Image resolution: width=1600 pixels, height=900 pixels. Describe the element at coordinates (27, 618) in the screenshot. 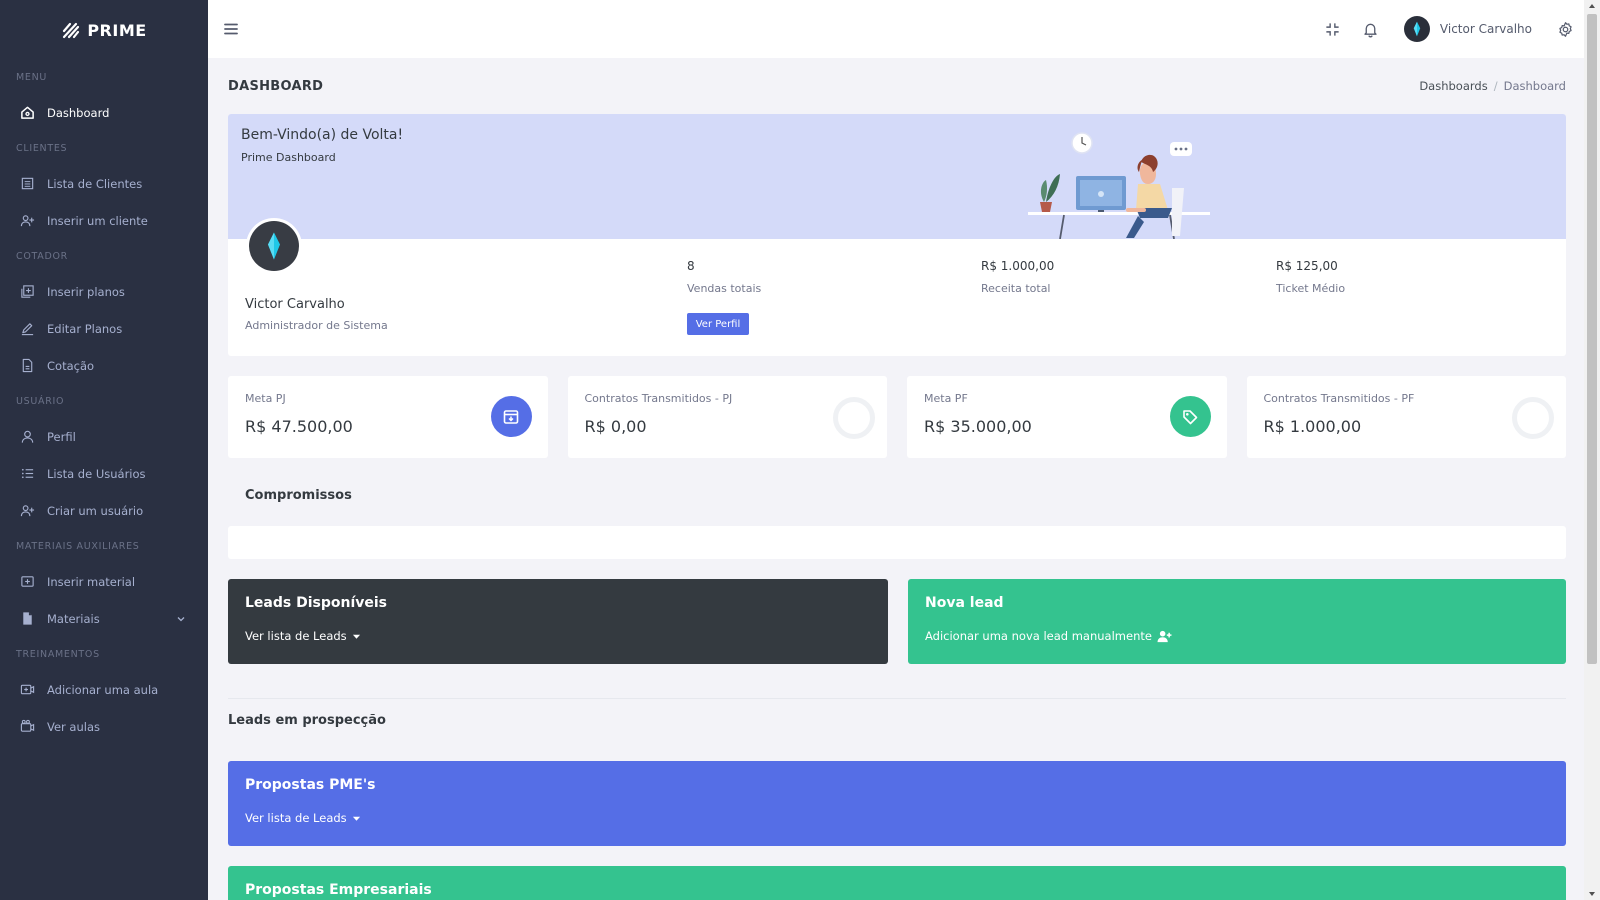

I see `file-icon` at that location.